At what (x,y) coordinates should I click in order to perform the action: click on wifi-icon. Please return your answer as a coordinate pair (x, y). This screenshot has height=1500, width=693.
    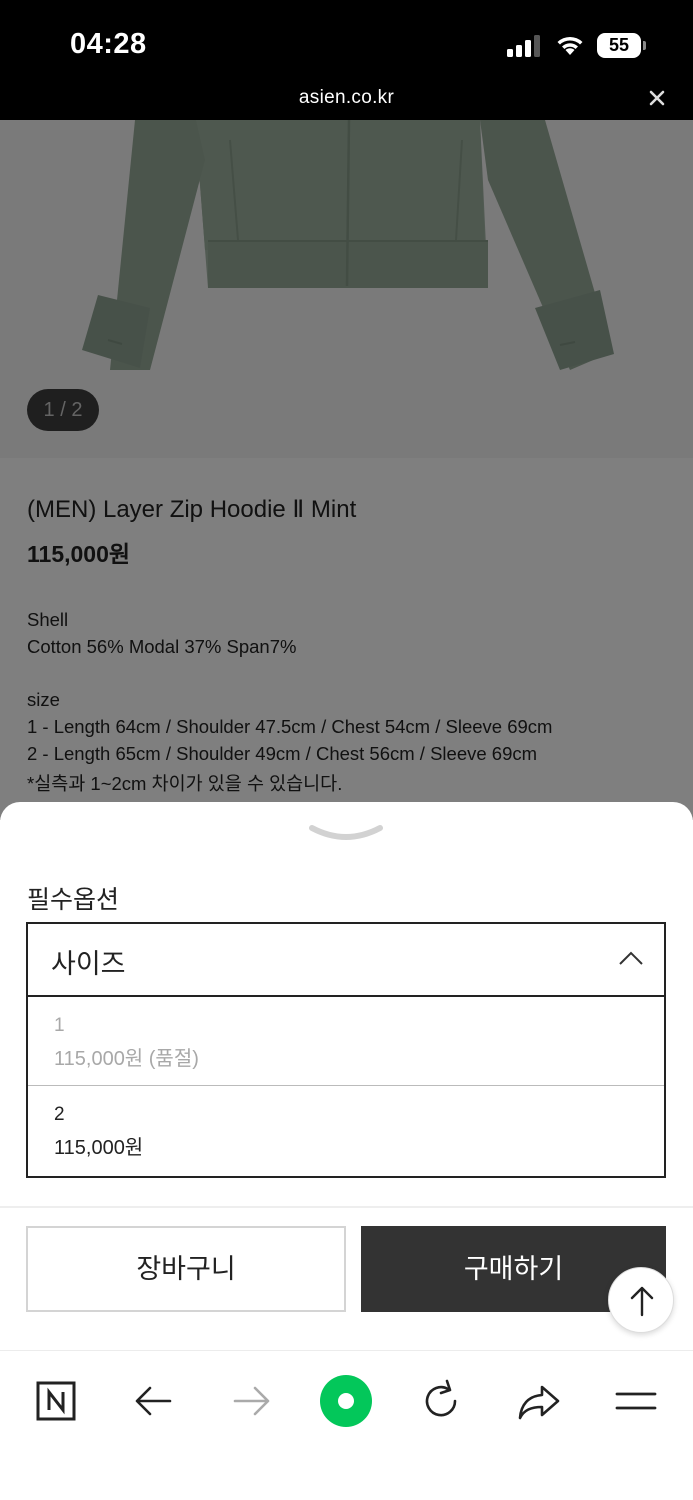
    Looking at the image, I should click on (570, 45).